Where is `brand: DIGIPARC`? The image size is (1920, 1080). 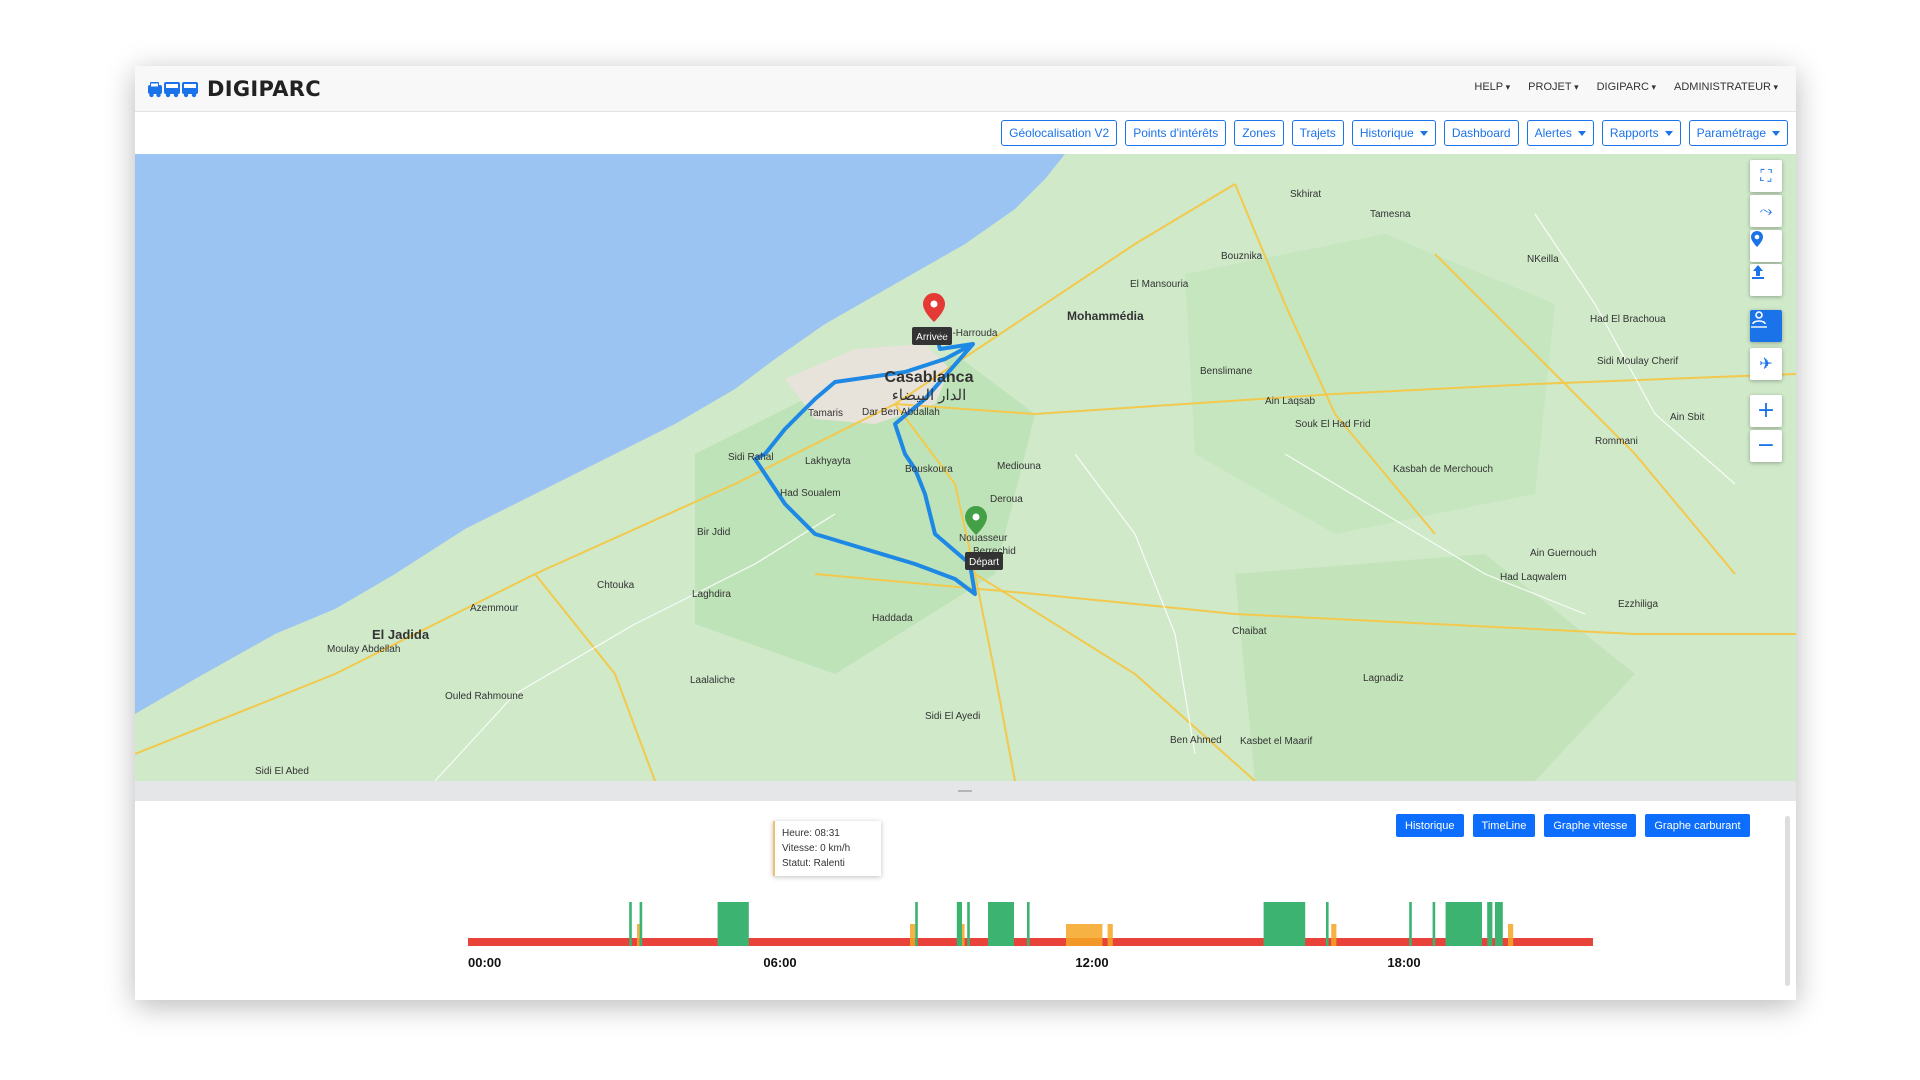 brand: DIGIPARC is located at coordinates (234, 89).